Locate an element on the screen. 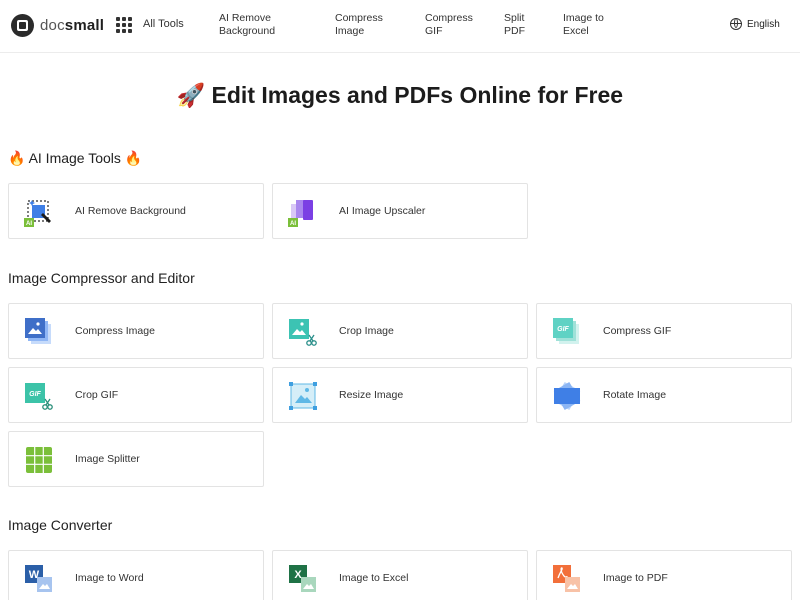  crop-image-icon is located at coordinates (303, 332).